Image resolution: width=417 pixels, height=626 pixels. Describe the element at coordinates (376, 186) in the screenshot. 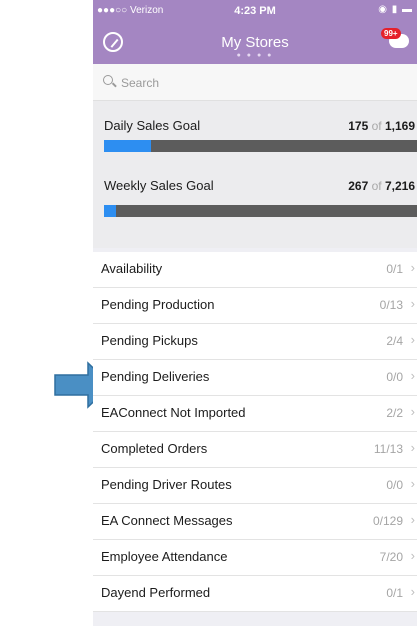

I see `goal-of-weekly: of` at that location.